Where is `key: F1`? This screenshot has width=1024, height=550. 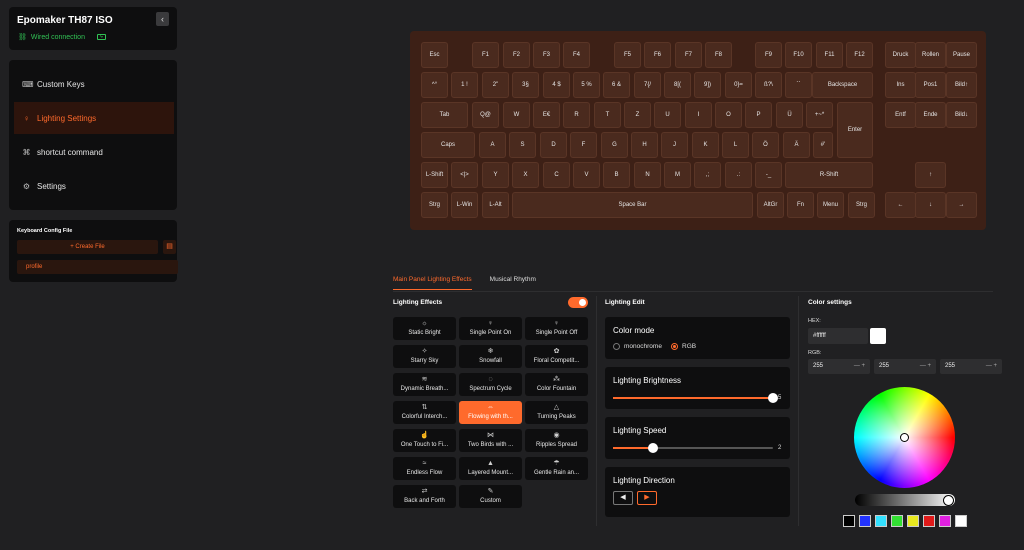 key: F1 is located at coordinates (485, 55).